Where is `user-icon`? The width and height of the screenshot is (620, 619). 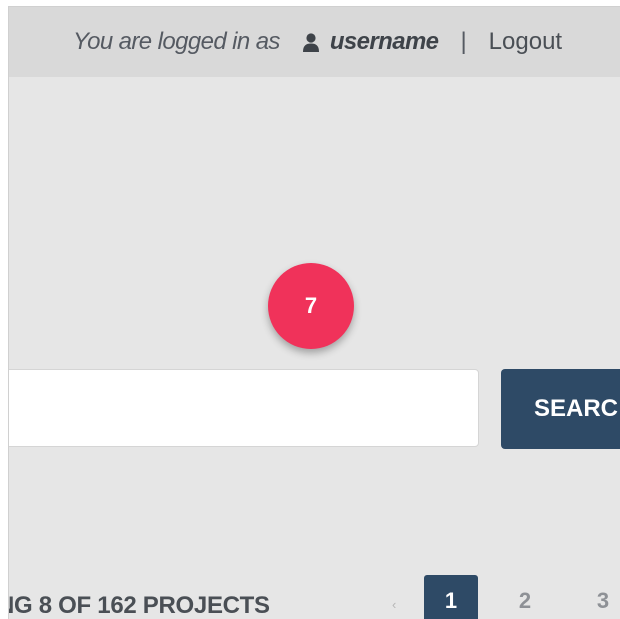 user-icon is located at coordinates (311, 42).